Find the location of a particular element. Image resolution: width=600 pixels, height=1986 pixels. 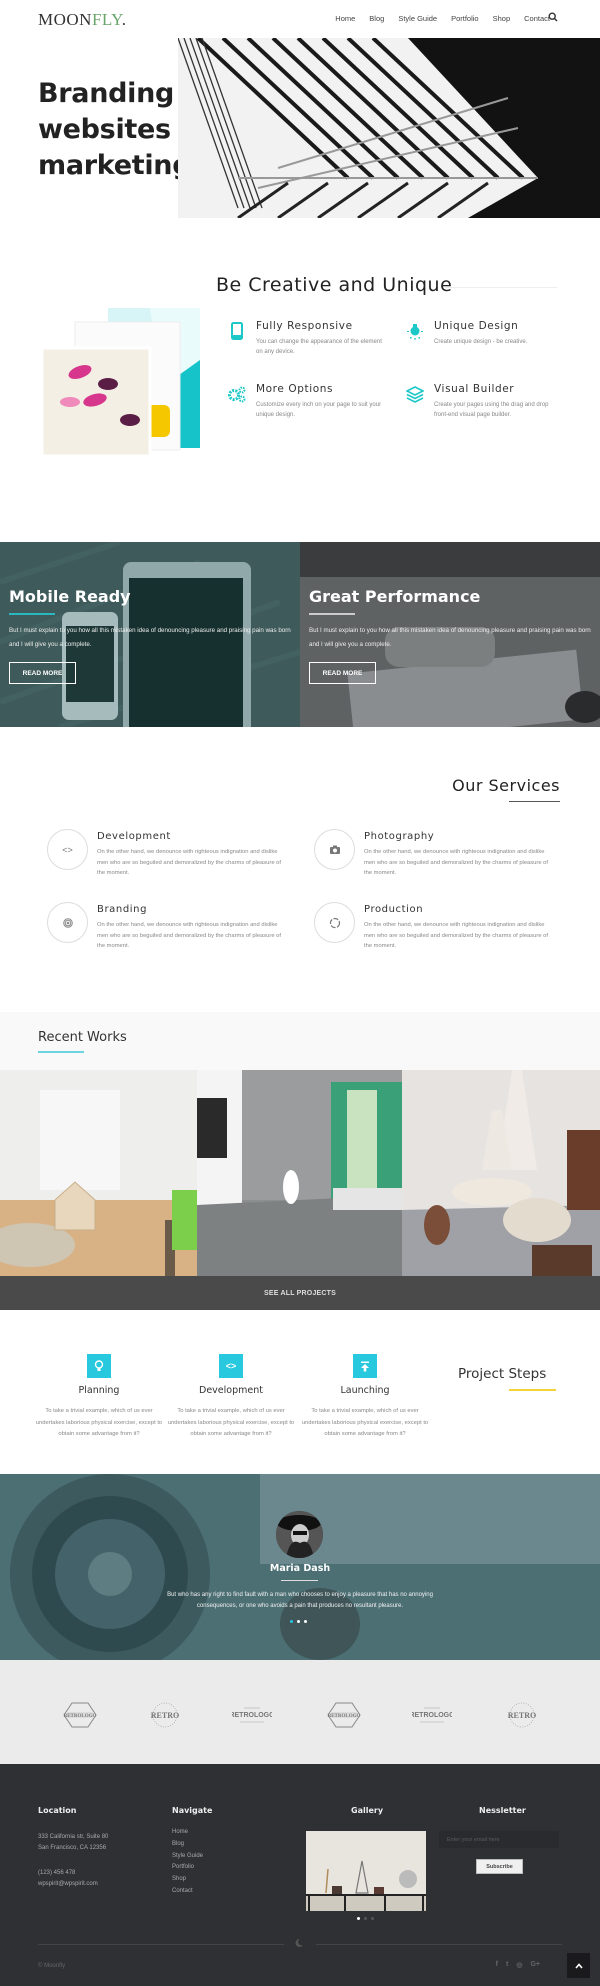

service-title: Branding is located at coordinates (122, 909).